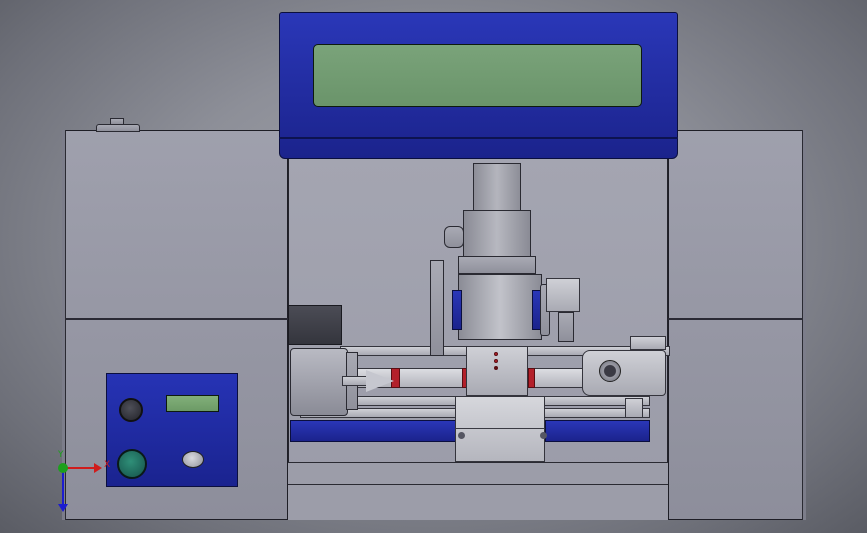 This screenshot has width=867, height=533. I want to click on chuck-body, so click(319, 382).